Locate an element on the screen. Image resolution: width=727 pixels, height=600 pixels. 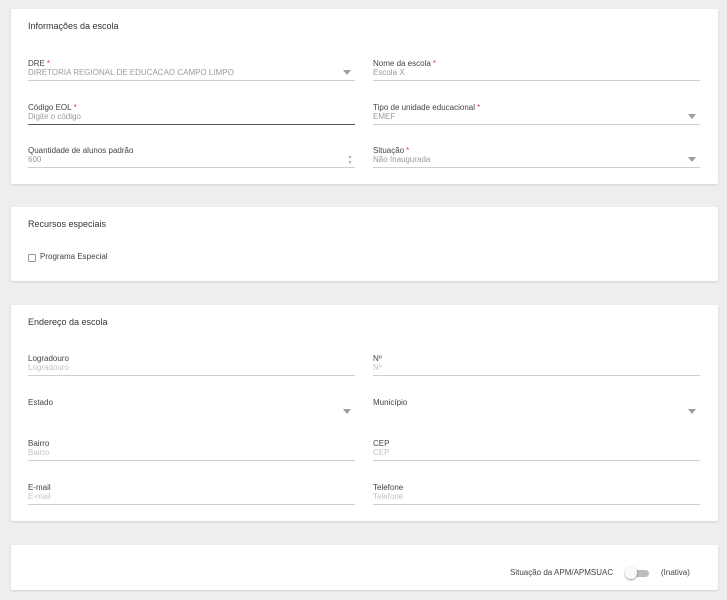
cep-field: CEP CEP is located at coordinates (536, 447).